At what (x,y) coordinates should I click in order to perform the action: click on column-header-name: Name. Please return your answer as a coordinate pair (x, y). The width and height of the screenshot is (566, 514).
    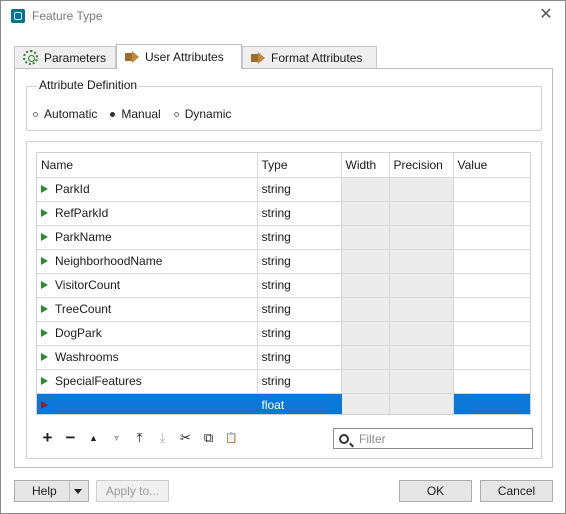
    Looking at the image, I should click on (147, 165).